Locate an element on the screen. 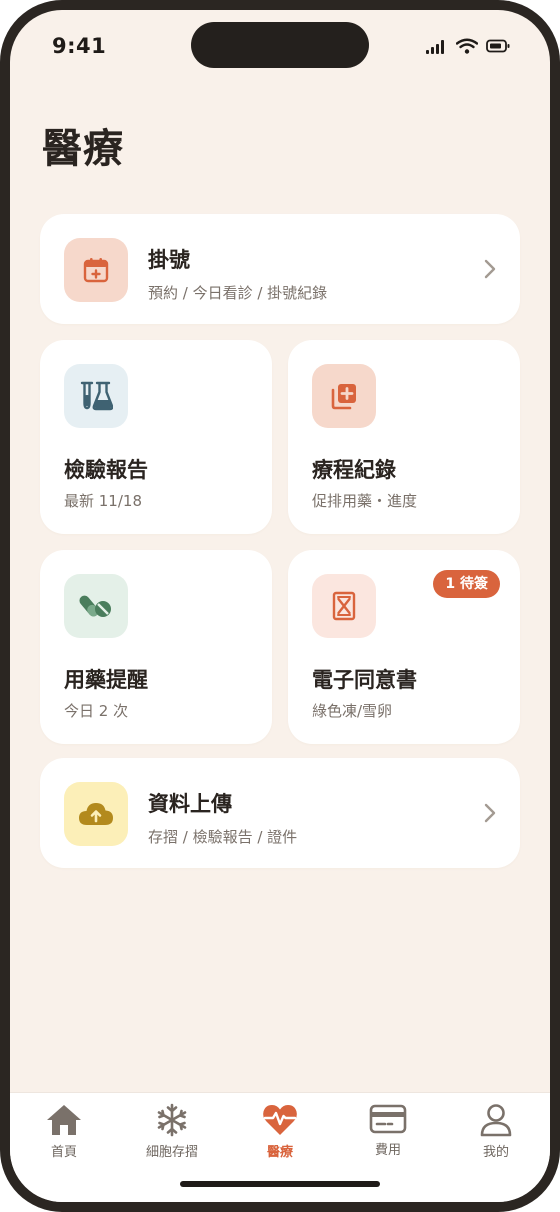 Image resolution: width=560 pixels, height=1212 pixels. pills-icon is located at coordinates (95, 606).